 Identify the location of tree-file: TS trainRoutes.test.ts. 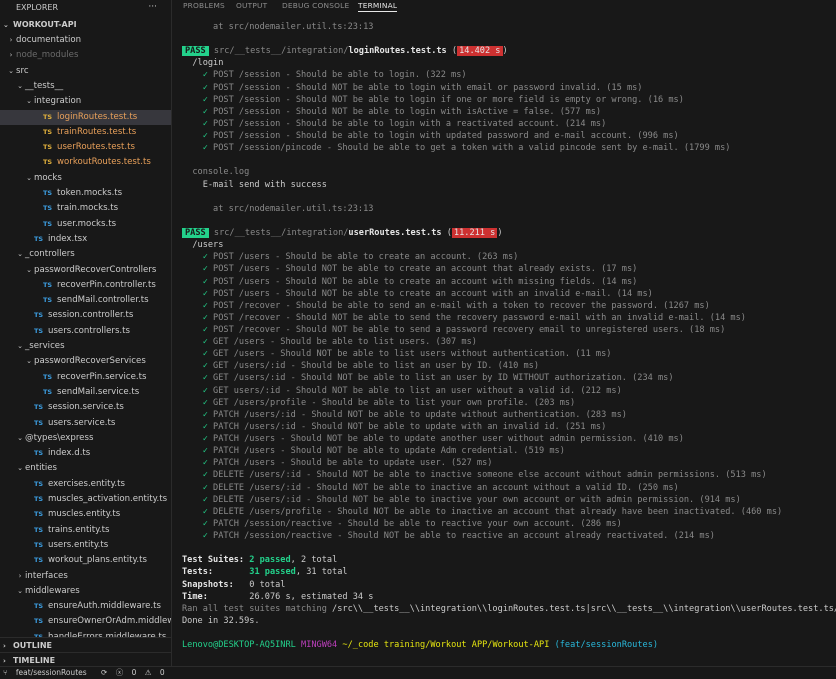
(85, 132).